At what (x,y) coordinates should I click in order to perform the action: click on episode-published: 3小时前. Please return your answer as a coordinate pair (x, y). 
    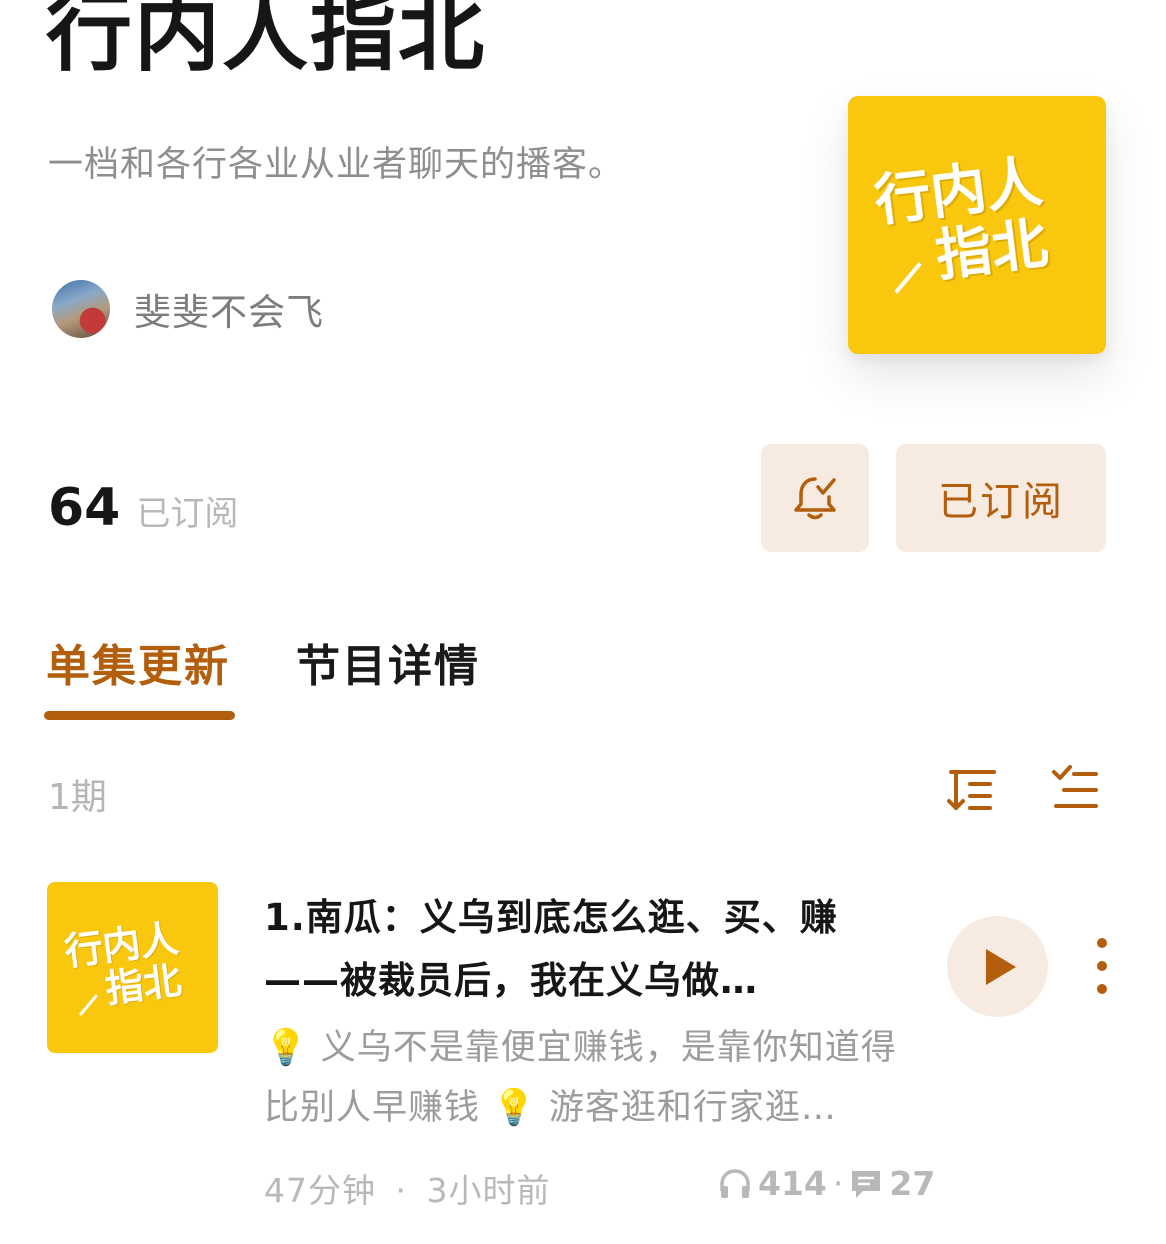
    Looking at the image, I should click on (488, 1190).